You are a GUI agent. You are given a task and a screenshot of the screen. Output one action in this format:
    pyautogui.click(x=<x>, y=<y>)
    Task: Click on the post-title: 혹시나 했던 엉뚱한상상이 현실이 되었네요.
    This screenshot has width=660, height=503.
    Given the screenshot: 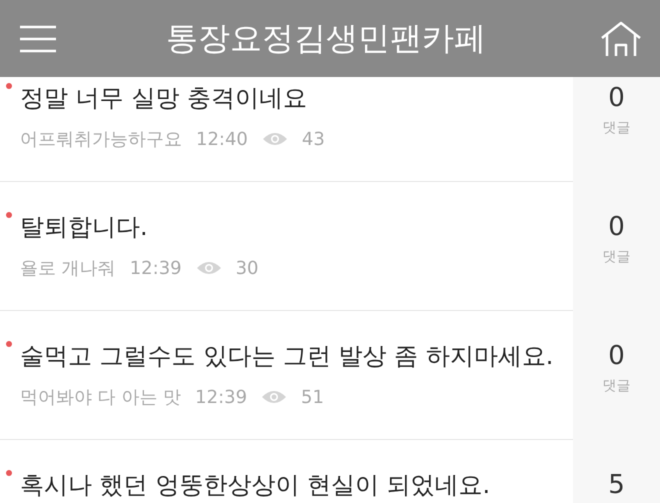 What is the action you would take?
    pyautogui.click(x=256, y=485)
    